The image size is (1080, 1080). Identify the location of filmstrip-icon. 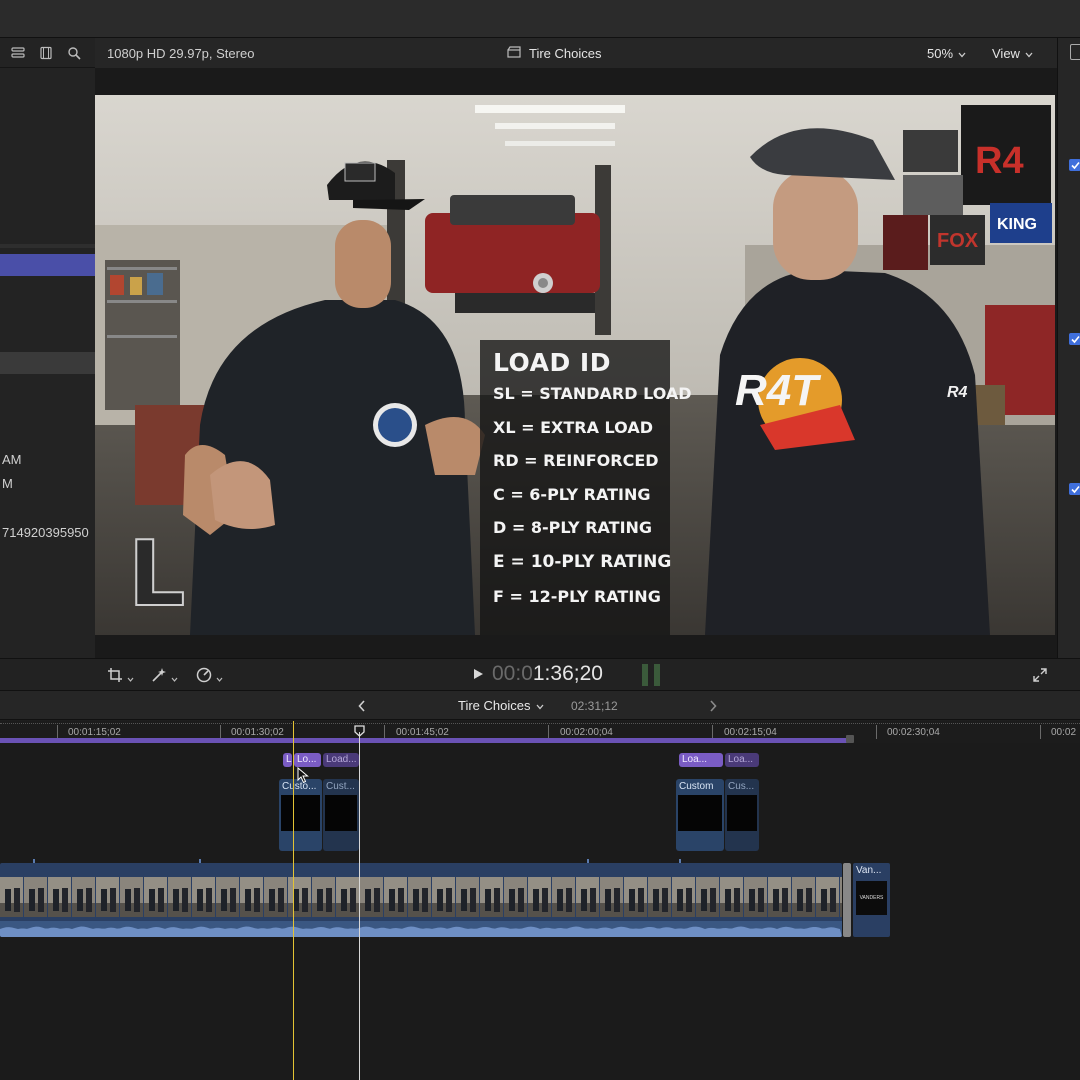
(46, 53).